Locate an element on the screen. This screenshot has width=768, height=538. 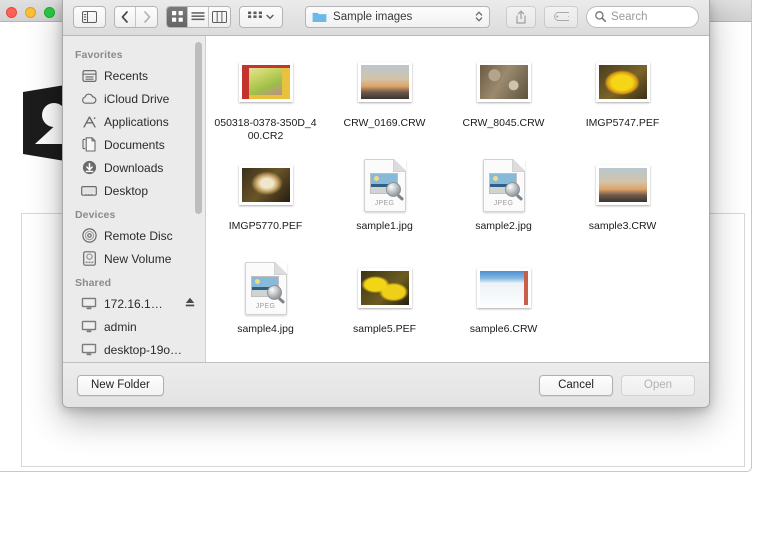
magnifier-icon is located at coordinates (274, 292).